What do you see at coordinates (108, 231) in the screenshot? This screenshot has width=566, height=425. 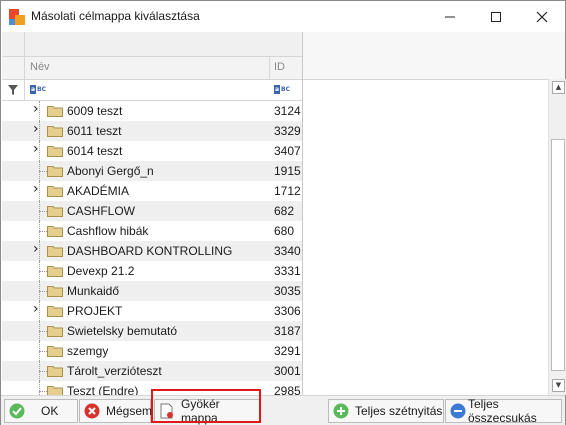 I see `folder-name: Cashflow hibák` at bounding box center [108, 231].